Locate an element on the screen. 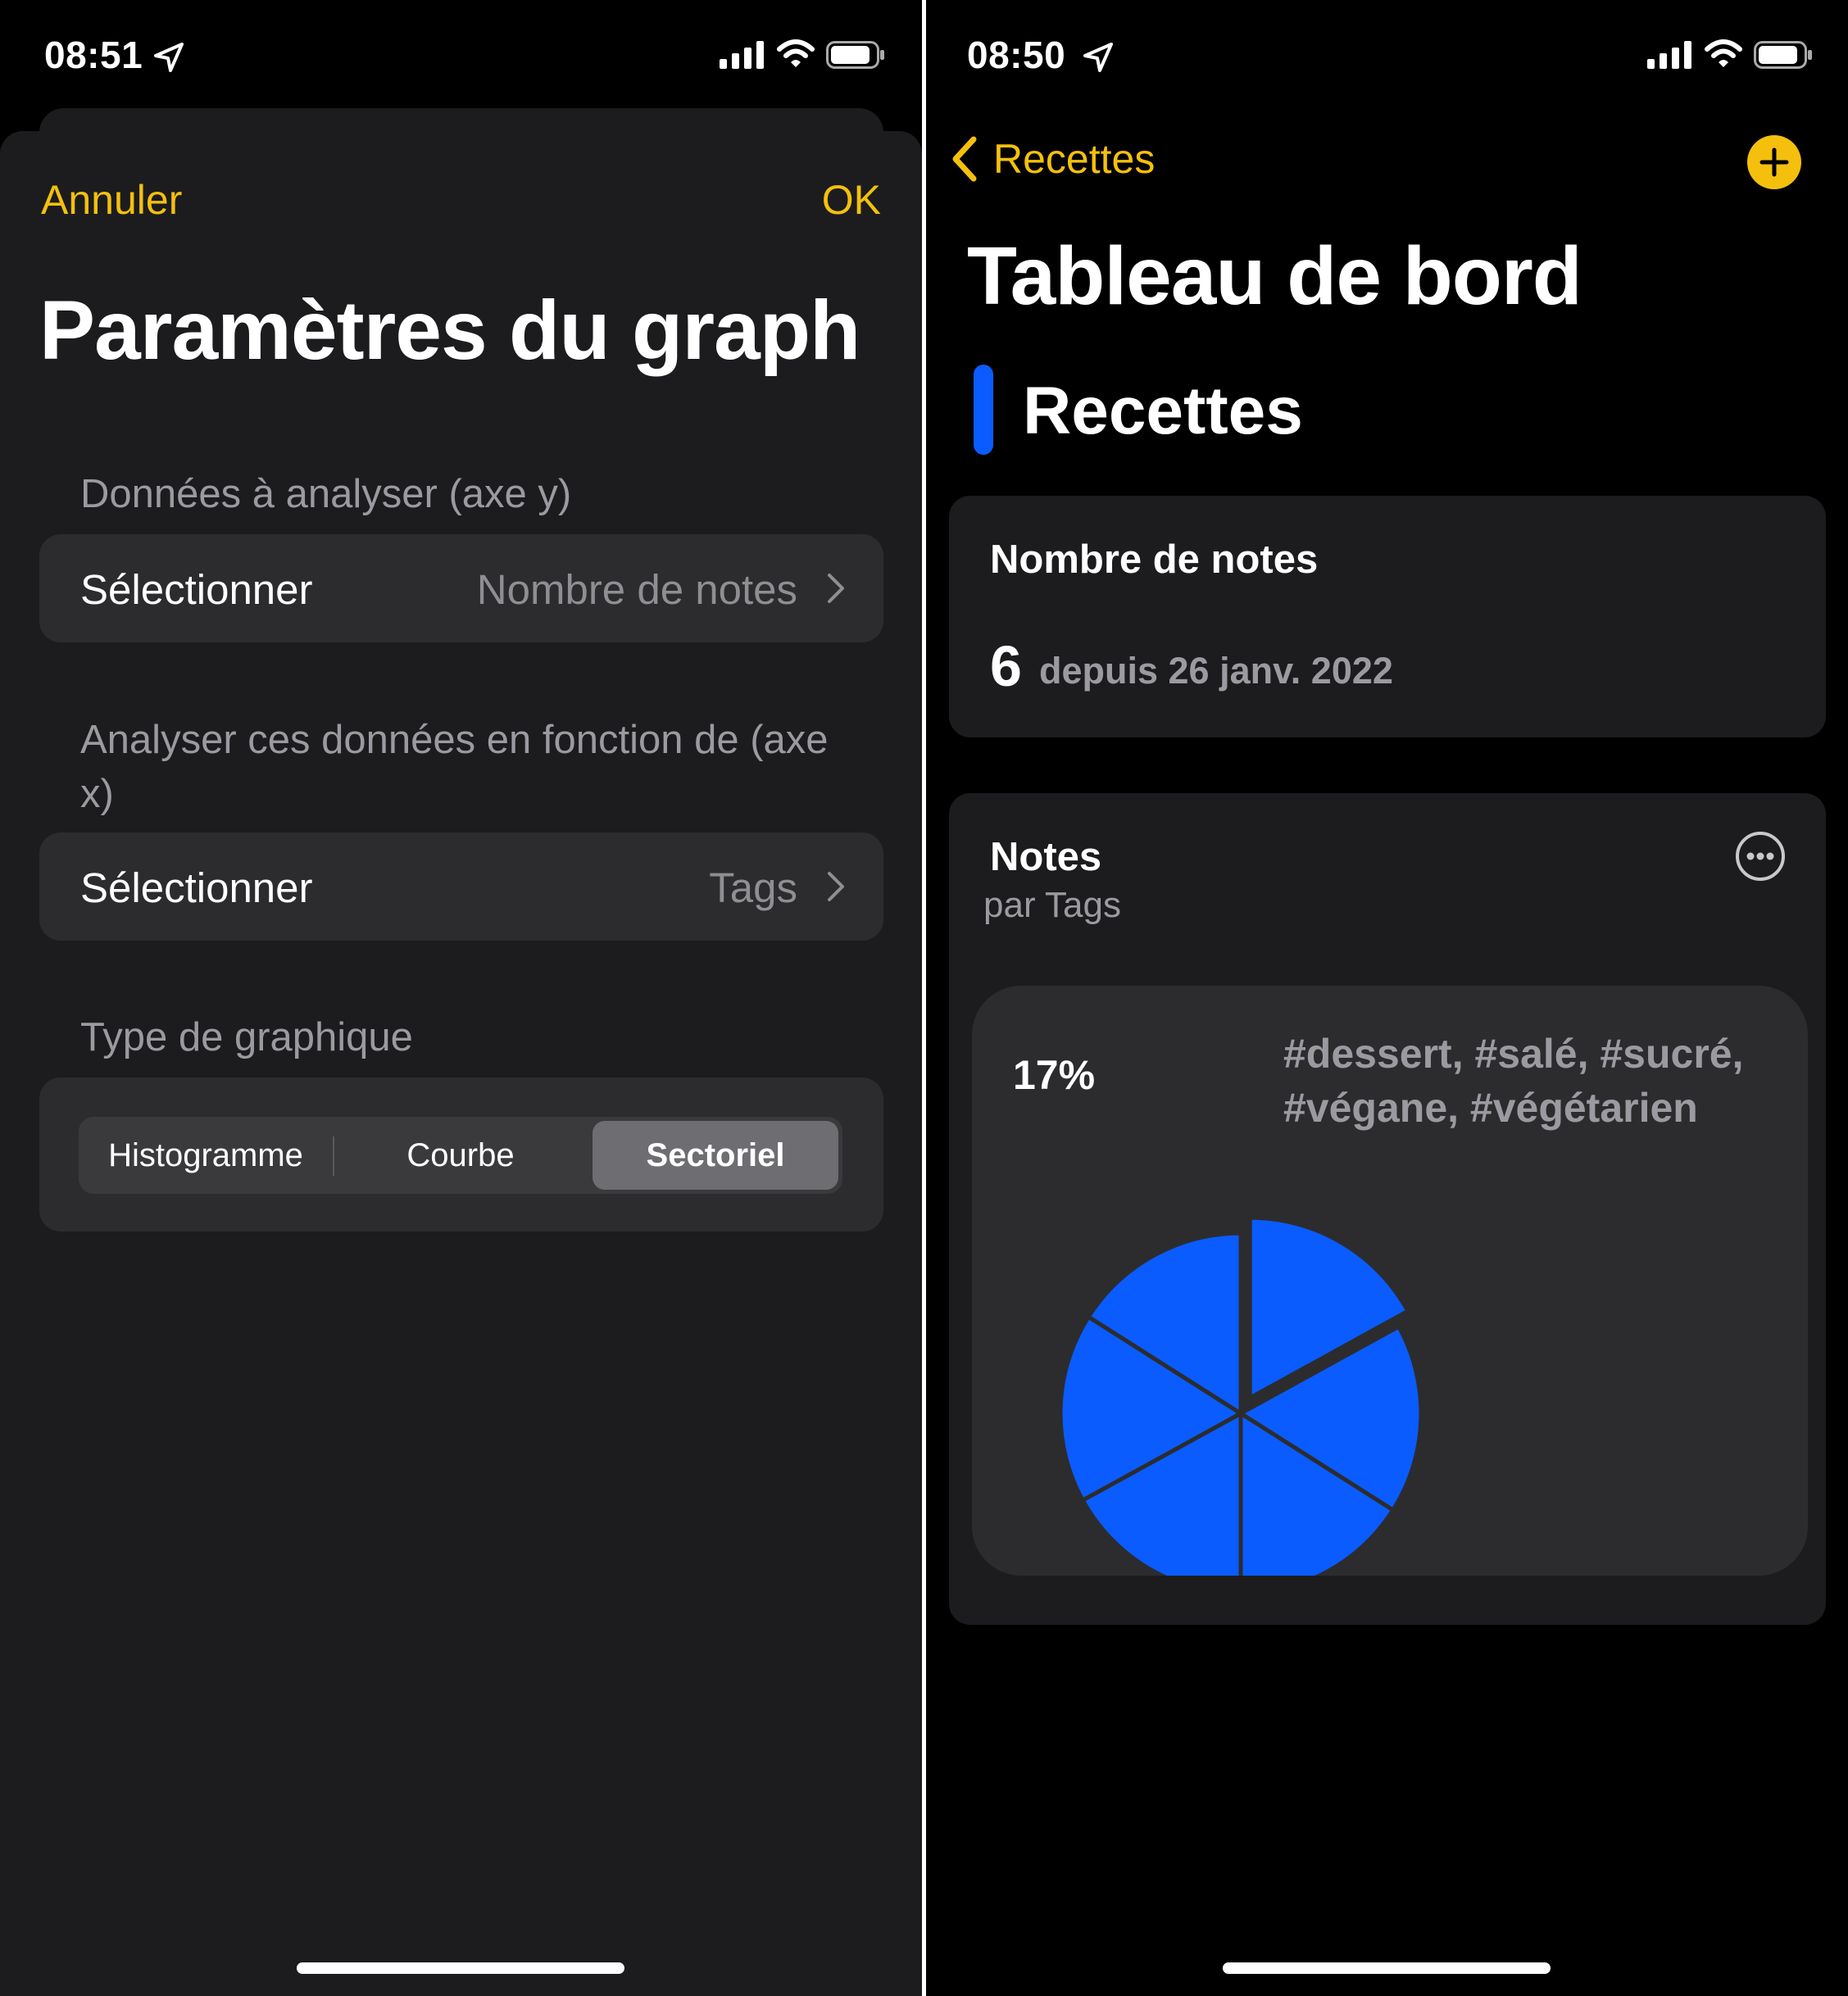  x-axis-select-row: Sélectionner Tags is located at coordinates (461, 886).